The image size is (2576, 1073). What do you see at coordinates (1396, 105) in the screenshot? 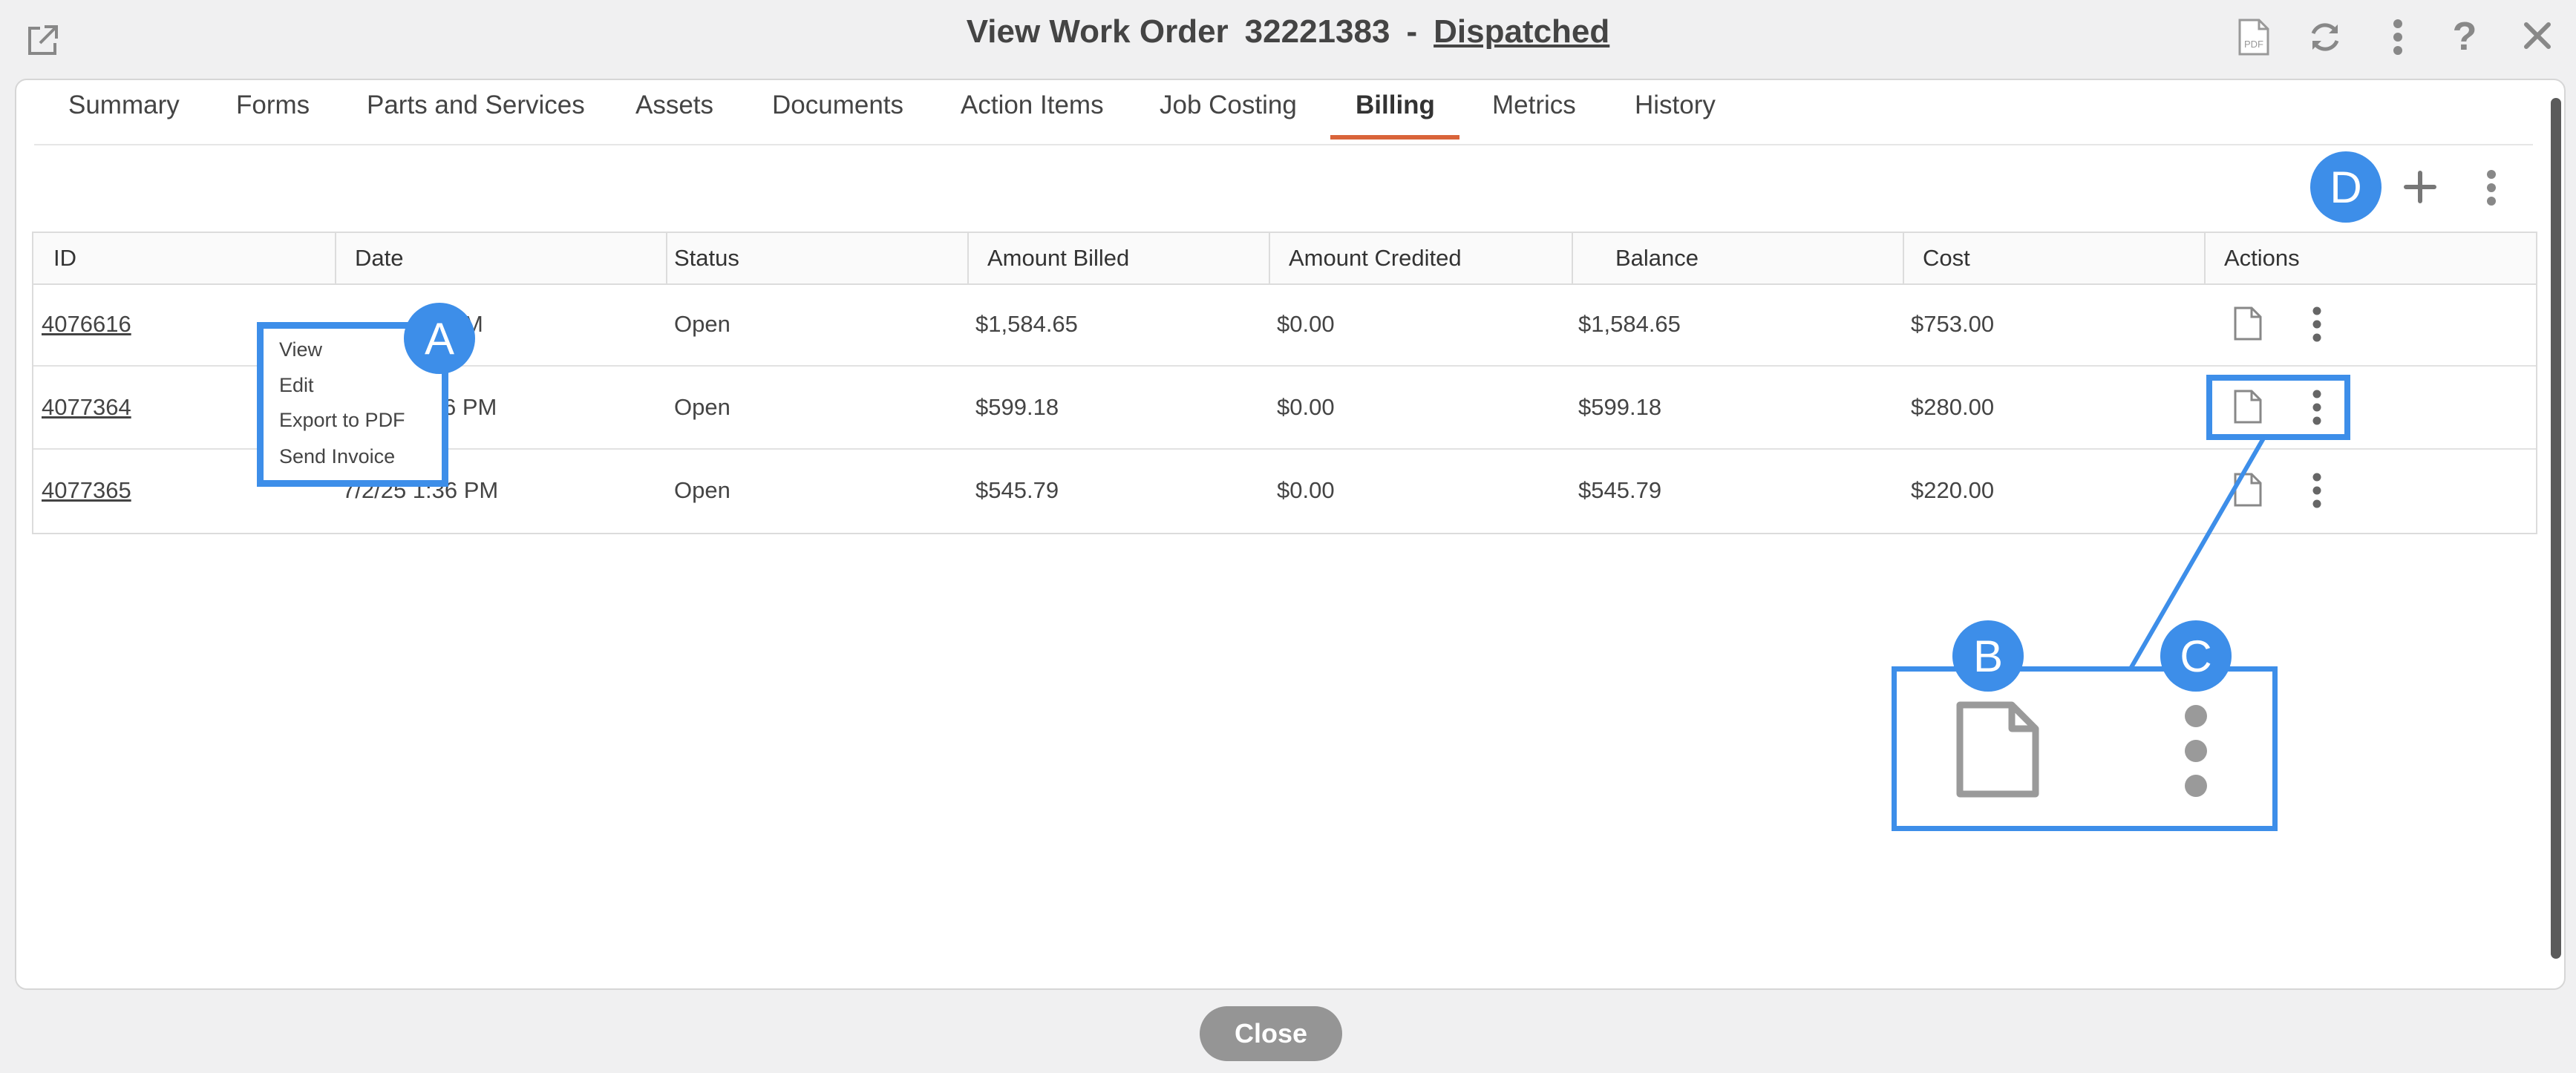
I see `tab-billing: Billing` at bounding box center [1396, 105].